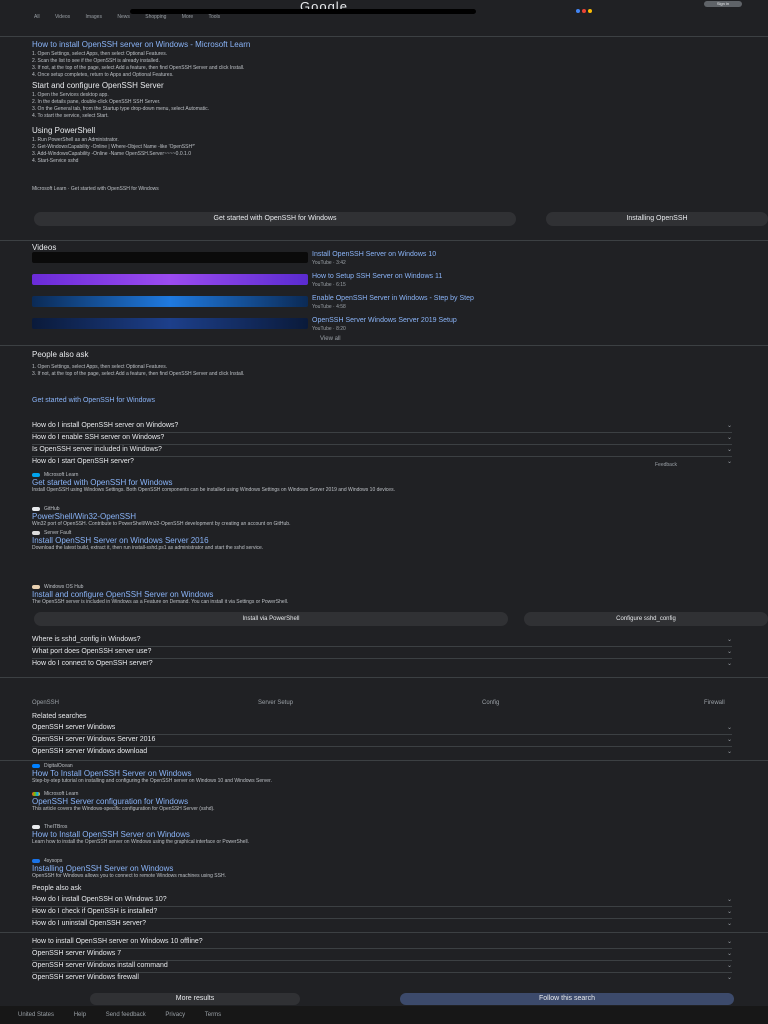 The height and width of the screenshot is (1024, 768). What do you see at coordinates (275, 703) in the screenshot?
I see `filter-tab: Server Setup` at bounding box center [275, 703].